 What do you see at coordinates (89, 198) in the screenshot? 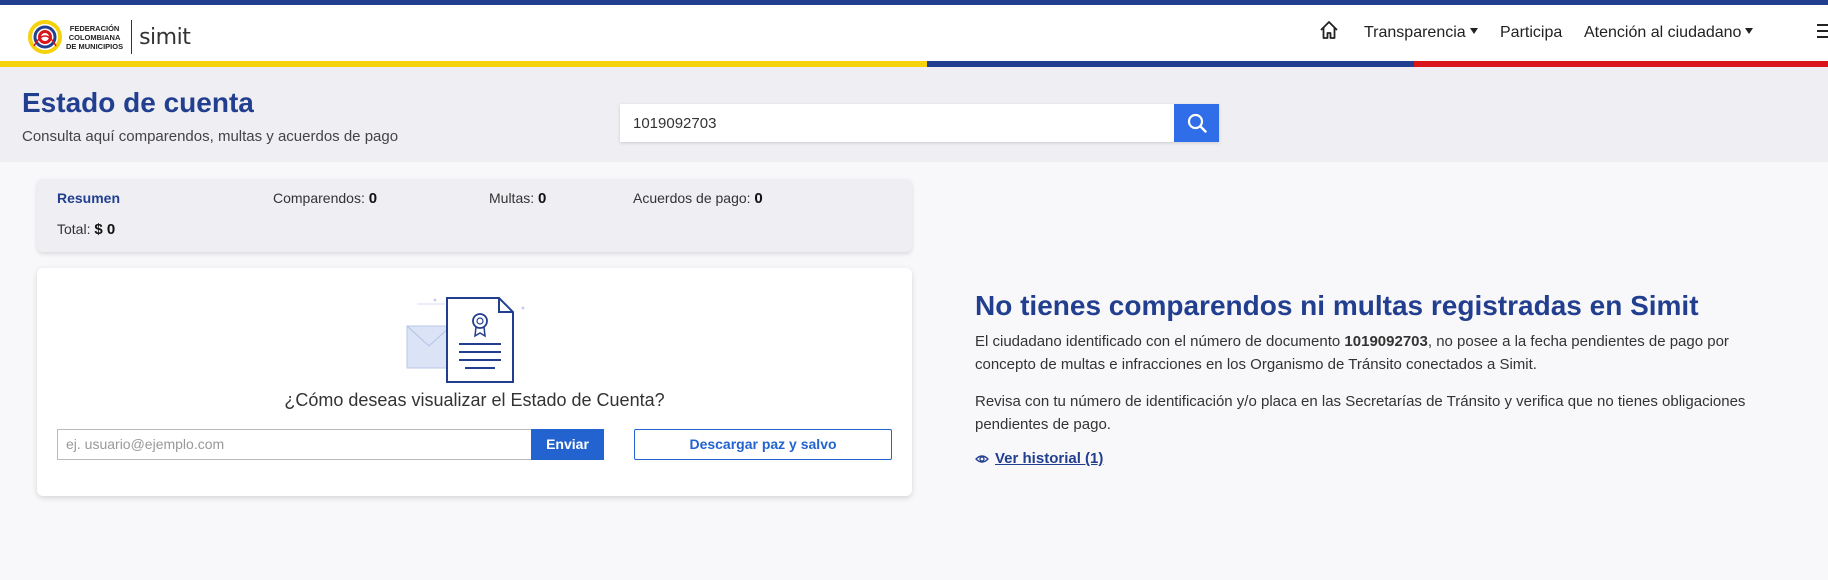
I see `summary-resumen: Resumen` at bounding box center [89, 198].